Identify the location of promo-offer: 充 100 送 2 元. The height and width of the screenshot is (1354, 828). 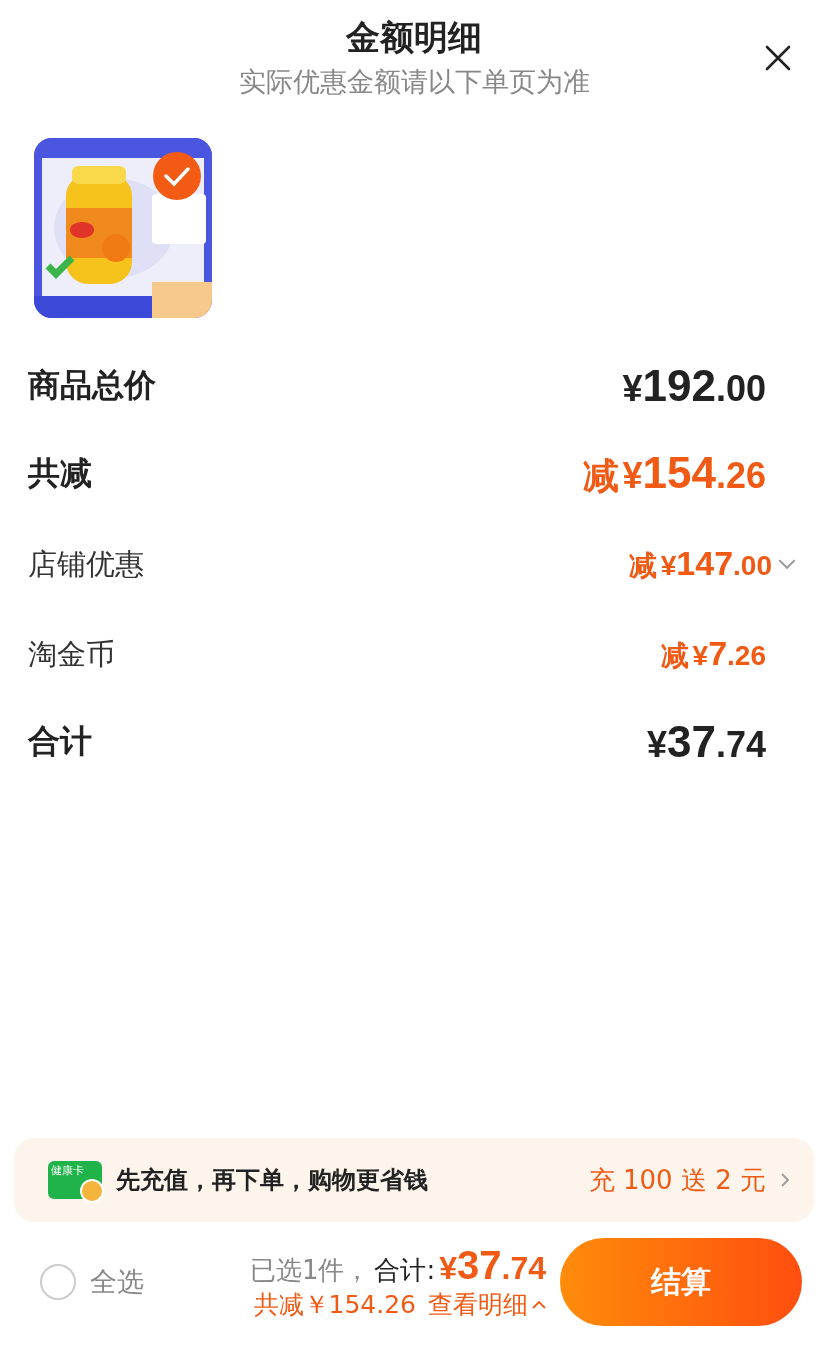
(677, 1180).